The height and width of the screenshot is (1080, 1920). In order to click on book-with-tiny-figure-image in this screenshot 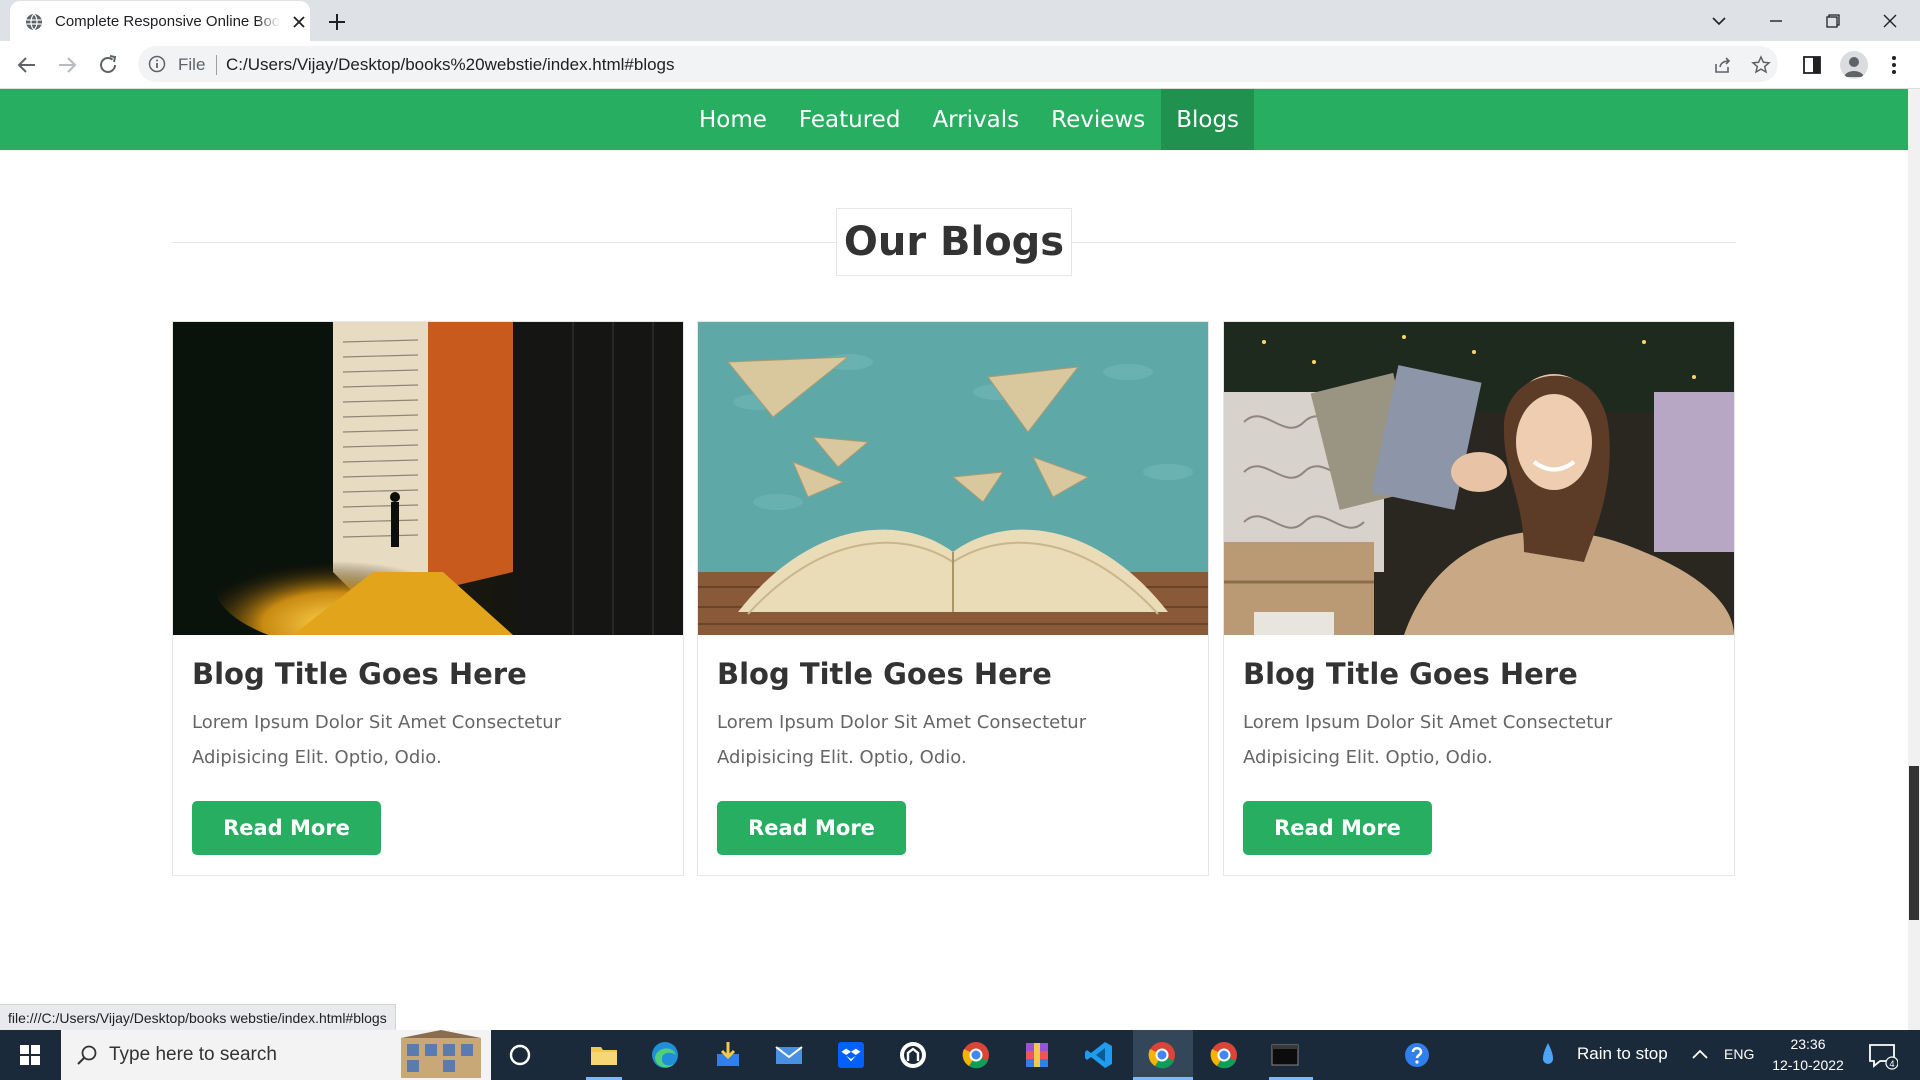, I will do `click(428, 478)`.